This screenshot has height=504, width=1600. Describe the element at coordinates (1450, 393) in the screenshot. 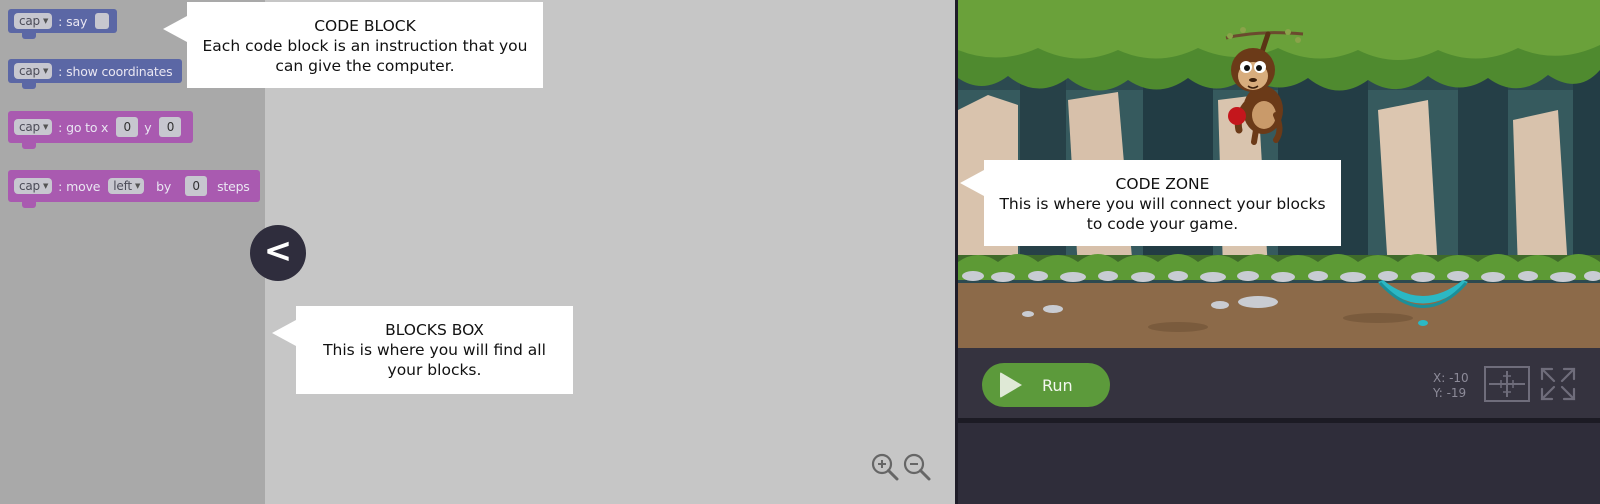

I see `y-readout: Y: -19` at that location.